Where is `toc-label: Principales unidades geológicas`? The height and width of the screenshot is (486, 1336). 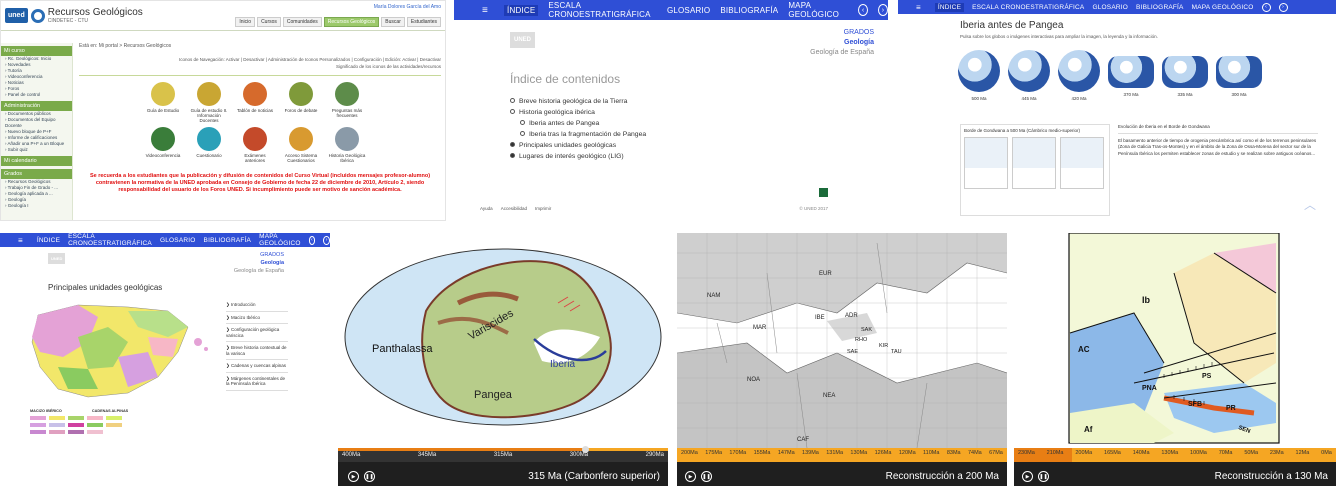
toc-label: Principales unidades geológicas is located at coordinates (567, 145).